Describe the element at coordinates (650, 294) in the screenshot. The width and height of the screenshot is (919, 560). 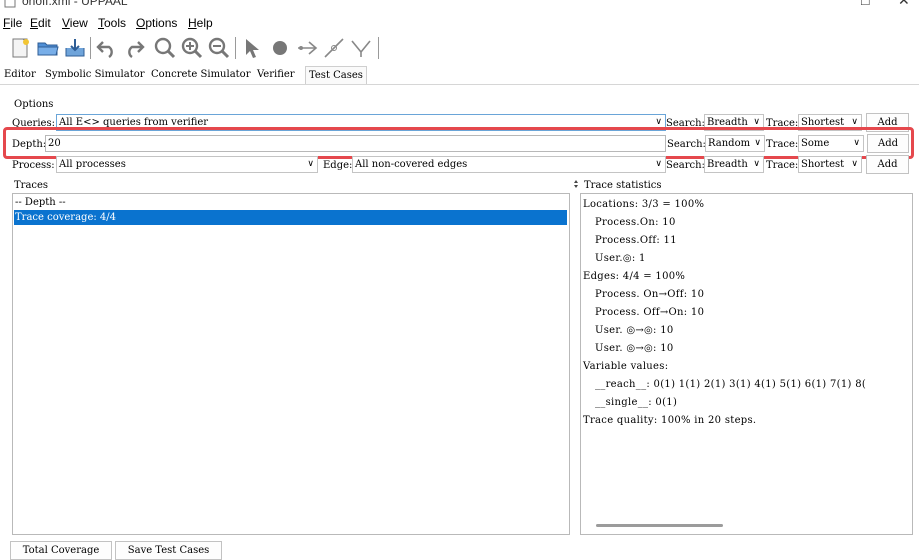
I see `stats-line: Process. On→Off: 10` at that location.